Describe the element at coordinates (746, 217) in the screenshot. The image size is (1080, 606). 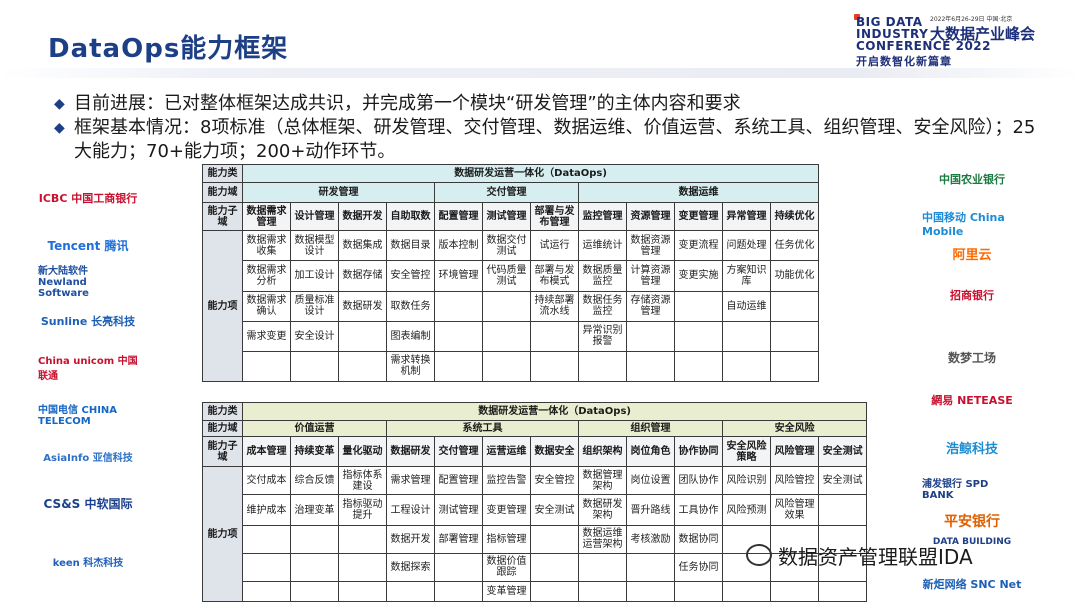
I see `subdomain-cell: 异常管理` at that location.